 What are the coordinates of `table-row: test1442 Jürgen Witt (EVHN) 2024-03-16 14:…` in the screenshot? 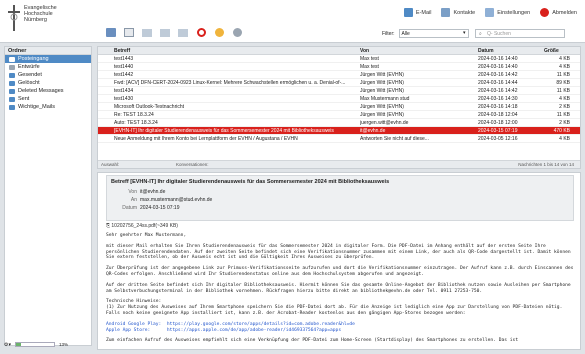 It's located at (339, 75).